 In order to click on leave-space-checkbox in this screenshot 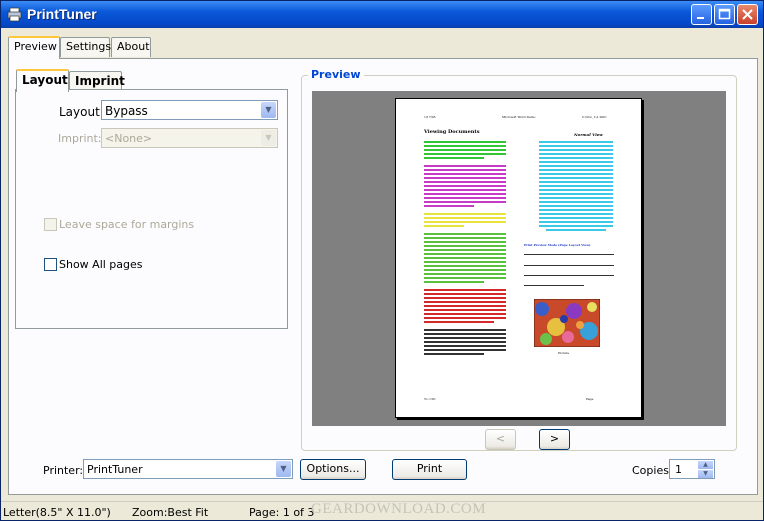, I will do `click(50, 224)`.